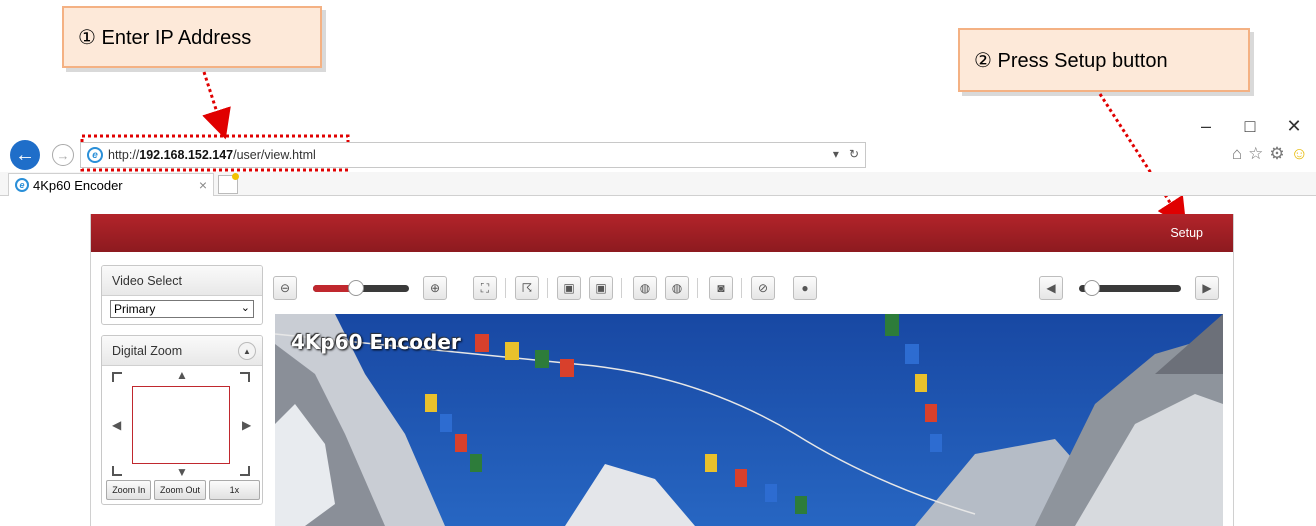 The width and height of the screenshot is (1316, 526). Describe the element at coordinates (645, 288) in the screenshot. I see `audio1-icon: ◍` at that location.